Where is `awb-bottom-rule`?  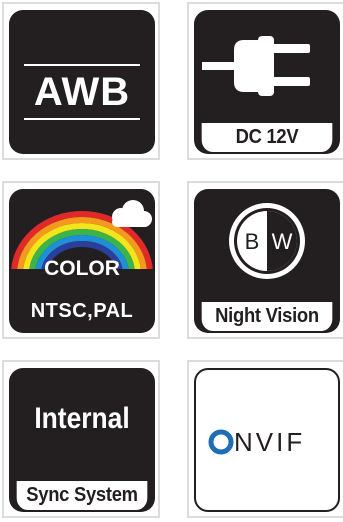
awb-bottom-rule is located at coordinates (82, 119).